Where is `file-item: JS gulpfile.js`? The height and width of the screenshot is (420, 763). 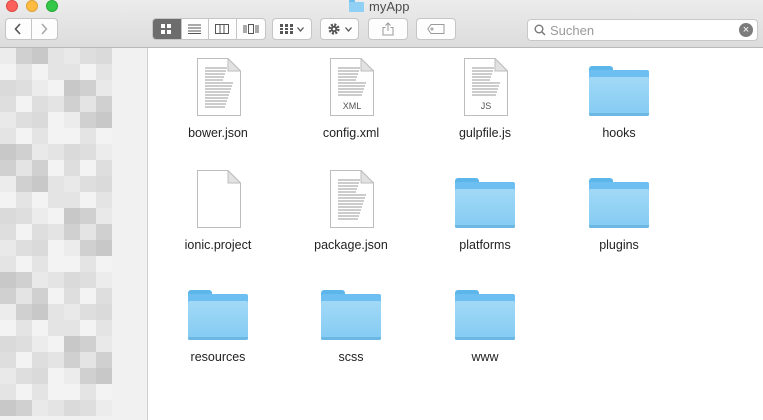
file-item: JS gulpfile.js is located at coordinates (485, 98).